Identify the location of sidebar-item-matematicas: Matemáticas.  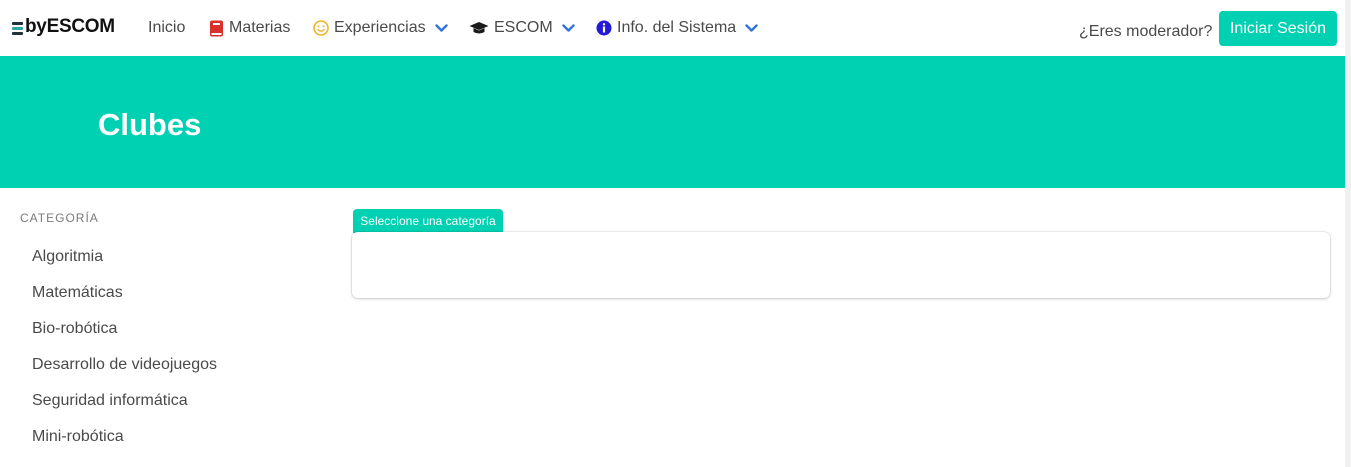
(77, 293).